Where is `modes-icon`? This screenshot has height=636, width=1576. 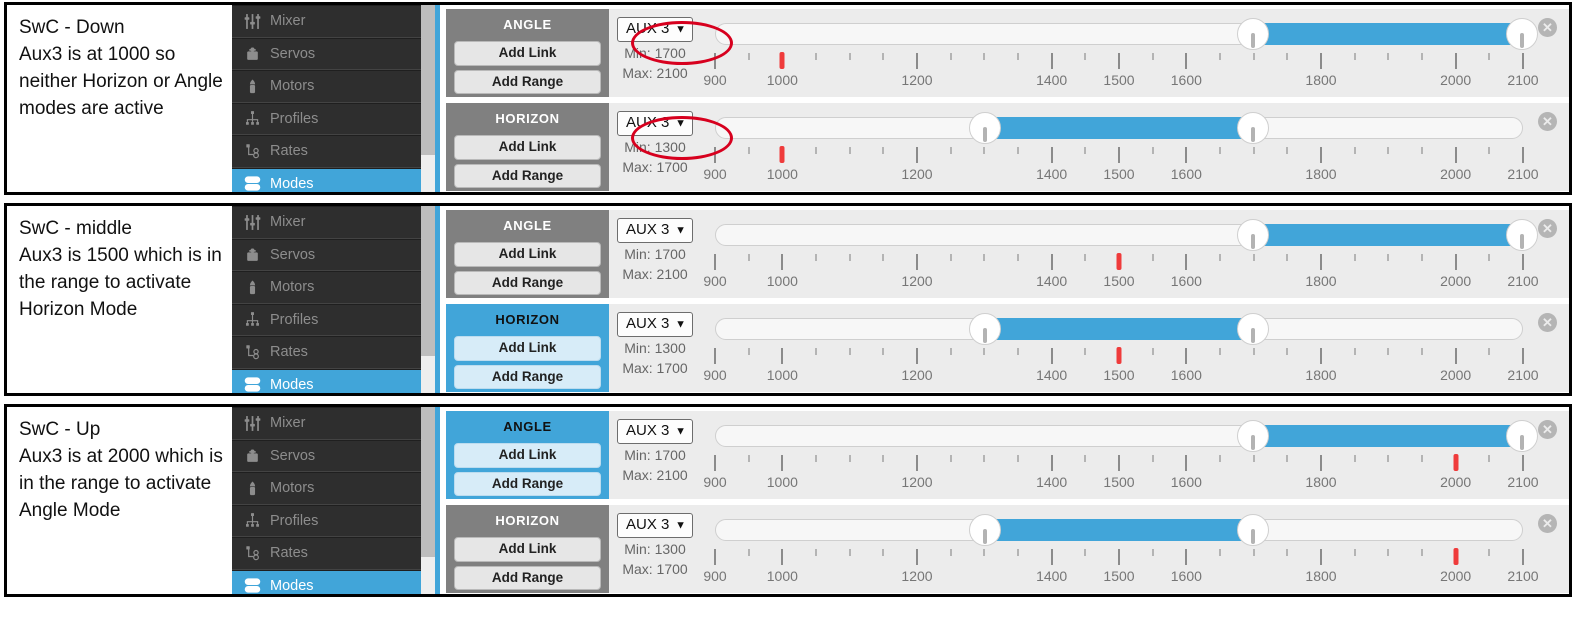 modes-icon is located at coordinates (252, 183).